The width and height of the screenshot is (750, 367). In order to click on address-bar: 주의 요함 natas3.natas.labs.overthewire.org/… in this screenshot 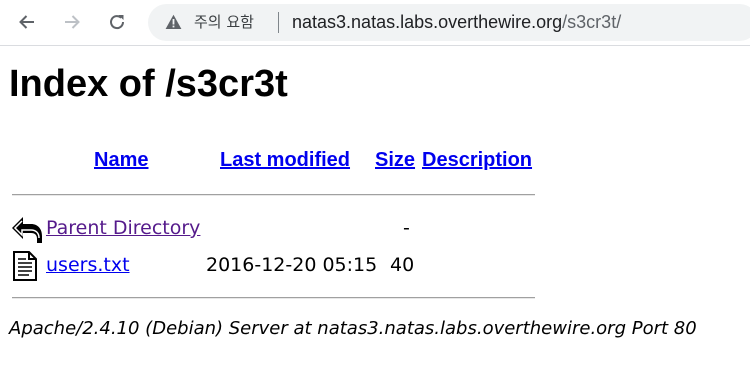, I will do `click(449, 22)`.